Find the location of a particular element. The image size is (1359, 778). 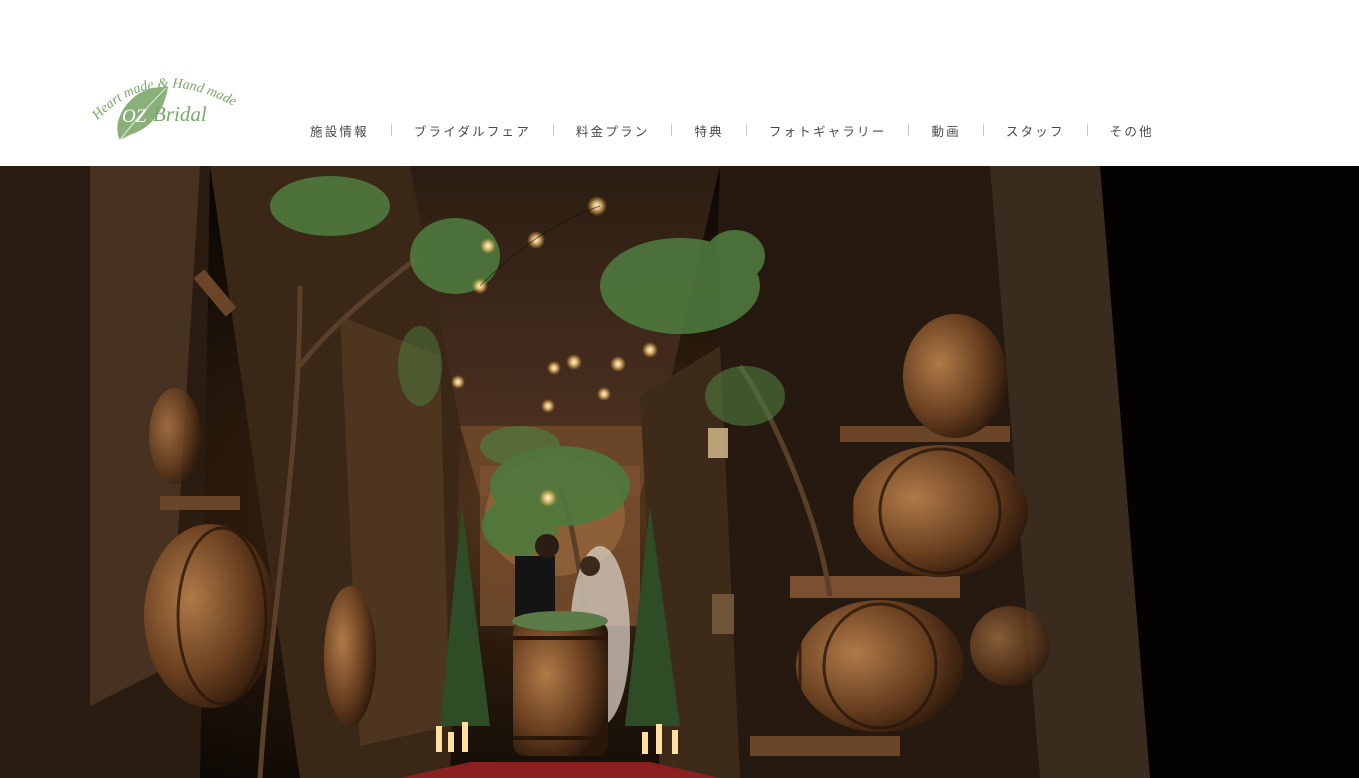

logo-bridal-text: Bridal is located at coordinates (180, 114).